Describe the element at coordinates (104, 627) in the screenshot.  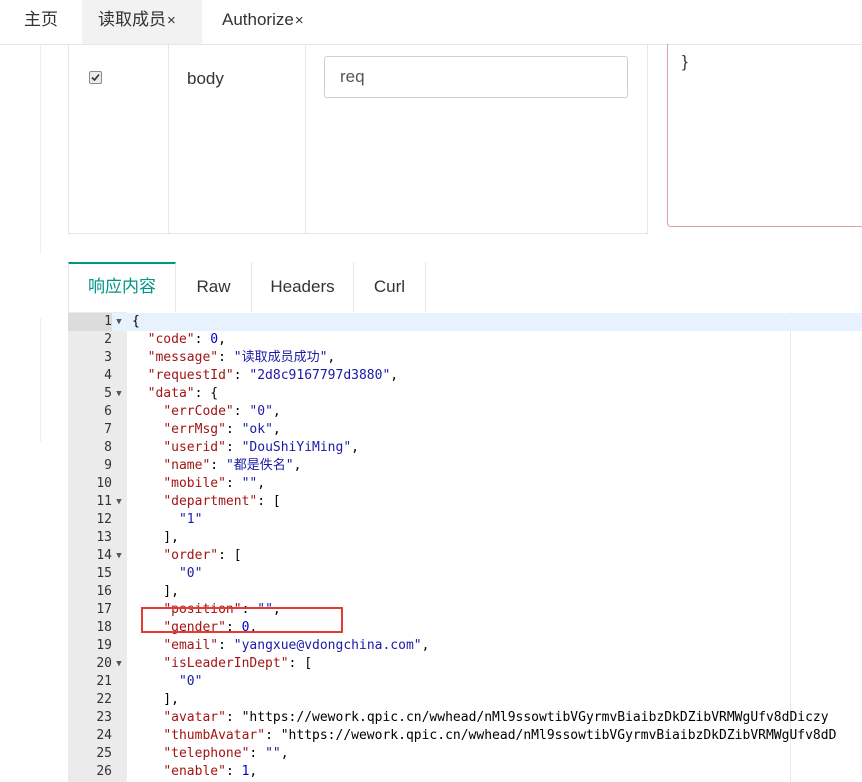
I see `line-number: 18` at that location.